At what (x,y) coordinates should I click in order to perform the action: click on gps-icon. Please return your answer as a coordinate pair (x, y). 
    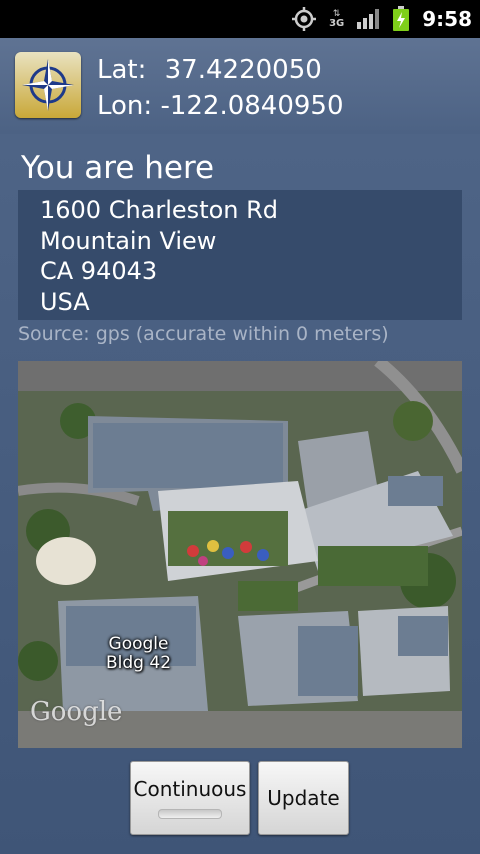
    Looking at the image, I should click on (304, 19).